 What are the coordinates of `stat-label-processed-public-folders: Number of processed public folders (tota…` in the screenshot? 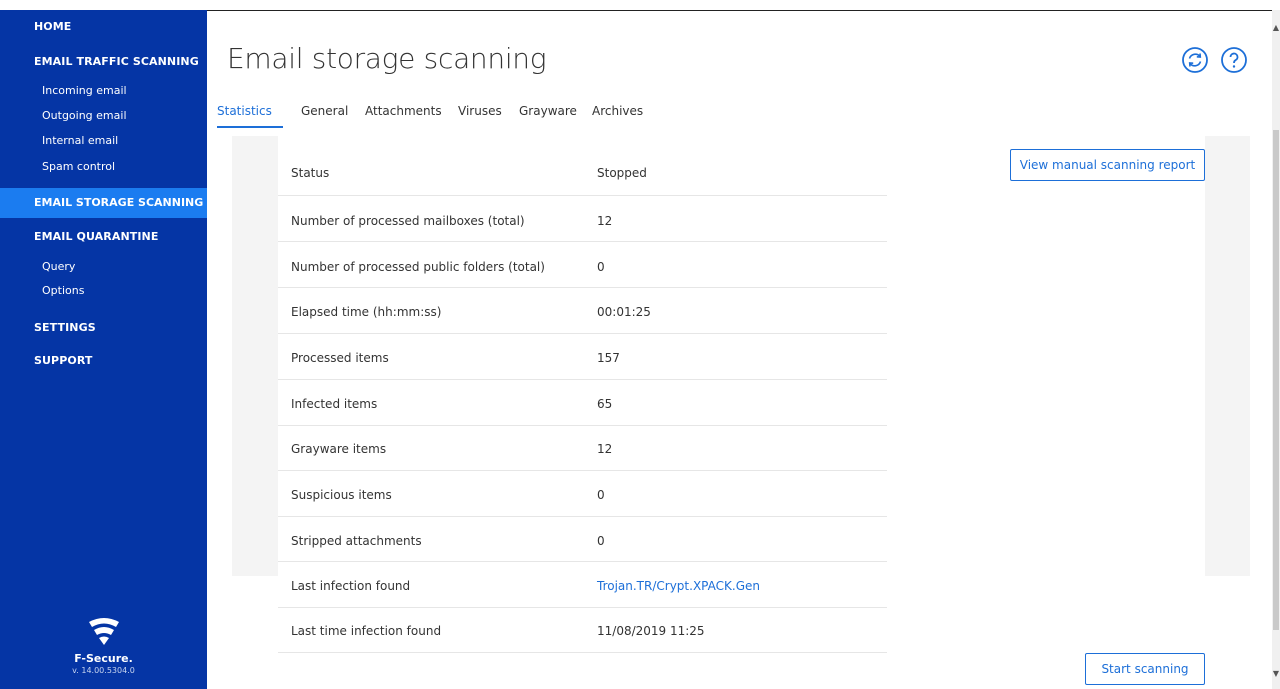 It's located at (418, 267).